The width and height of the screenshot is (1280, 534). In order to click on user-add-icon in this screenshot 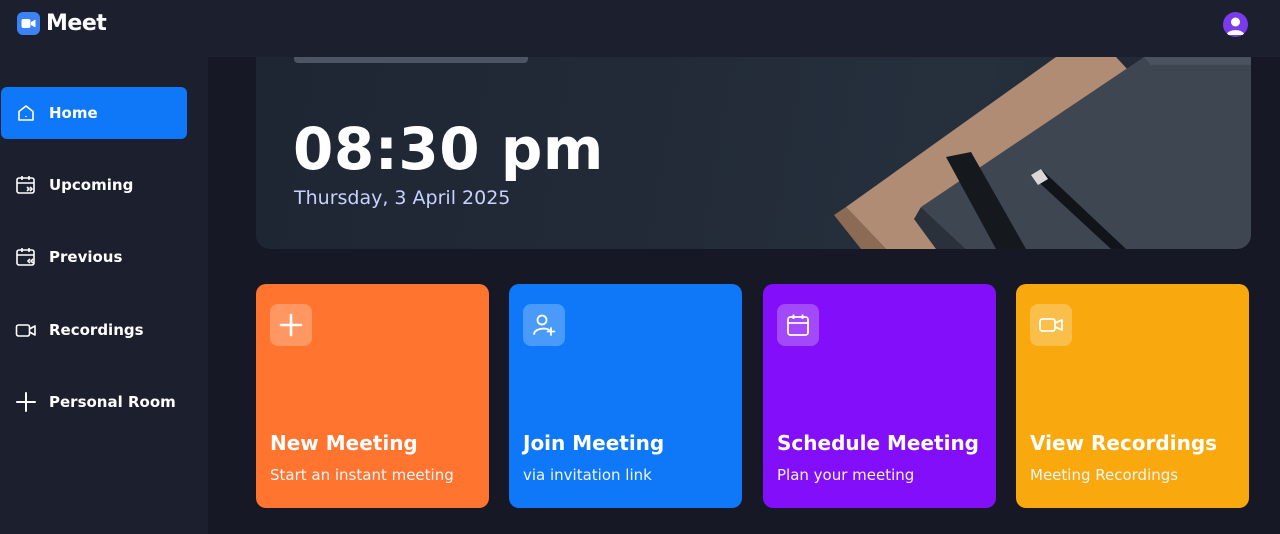, I will do `click(544, 325)`.